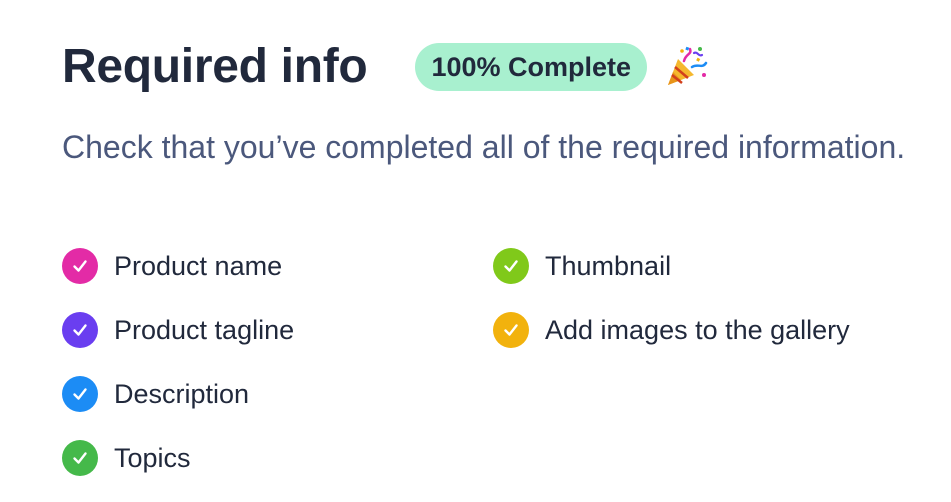 The height and width of the screenshot is (502, 951). What do you see at coordinates (215, 66) in the screenshot?
I see `page-title: Required info` at bounding box center [215, 66].